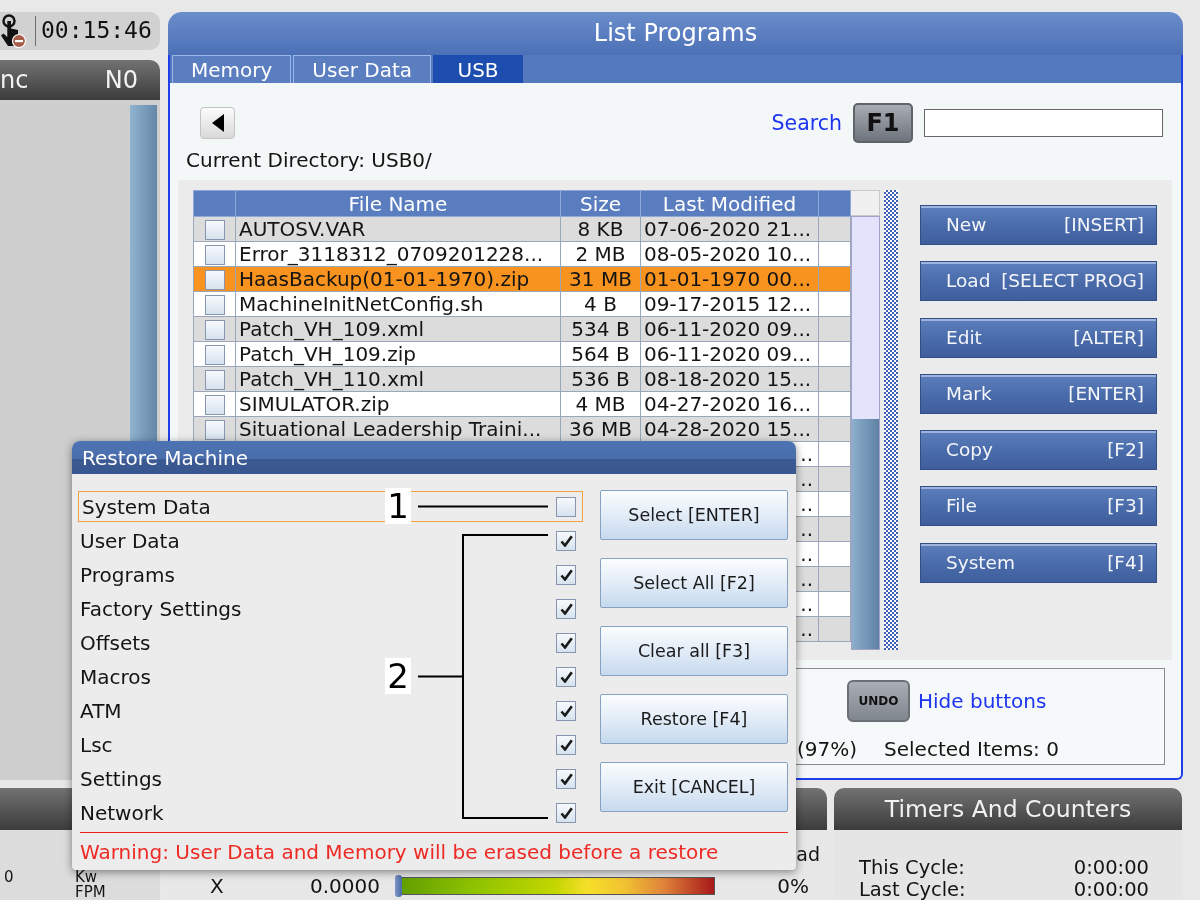 This screenshot has width=1200, height=900. What do you see at coordinates (400, 852) in the screenshot?
I see `warning-text: Warning: User Data and Memory will be erased before a restore` at bounding box center [400, 852].